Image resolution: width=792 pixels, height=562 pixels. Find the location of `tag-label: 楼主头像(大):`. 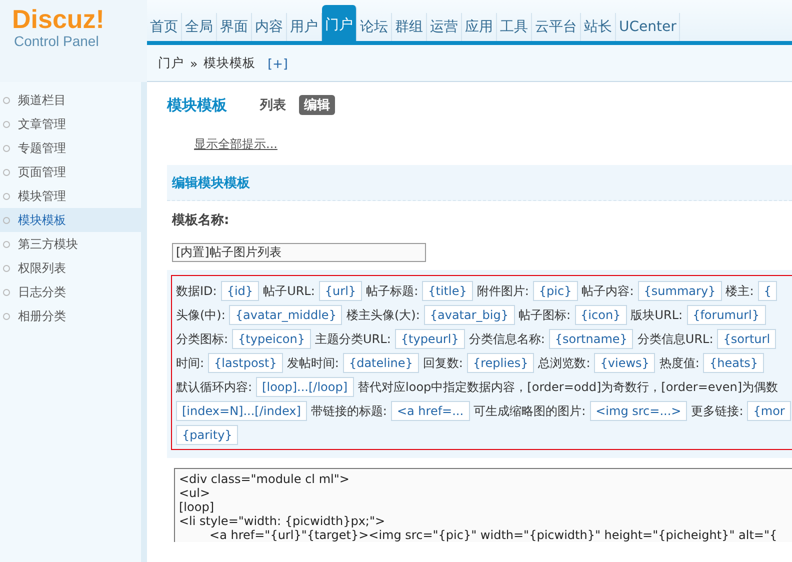

tag-label: 楼主头像(大): is located at coordinates (383, 315).